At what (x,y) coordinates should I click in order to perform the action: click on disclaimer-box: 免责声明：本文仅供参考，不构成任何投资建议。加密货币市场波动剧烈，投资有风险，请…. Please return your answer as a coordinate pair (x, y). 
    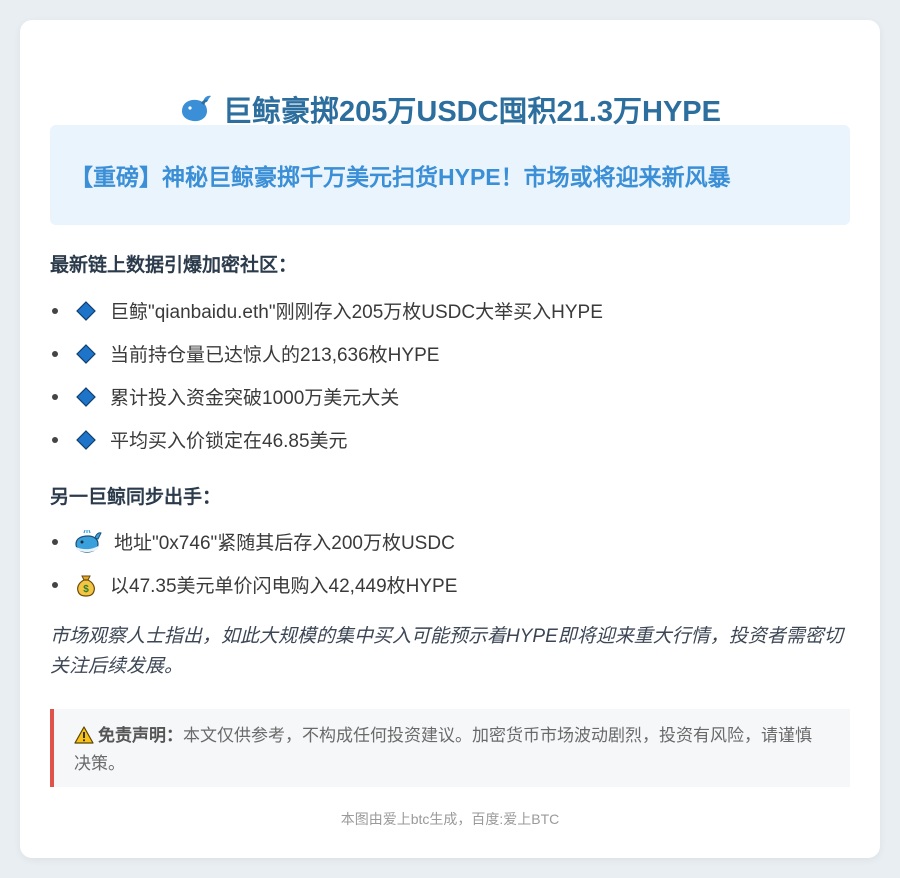
    Looking at the image, I should click on (450, 748).